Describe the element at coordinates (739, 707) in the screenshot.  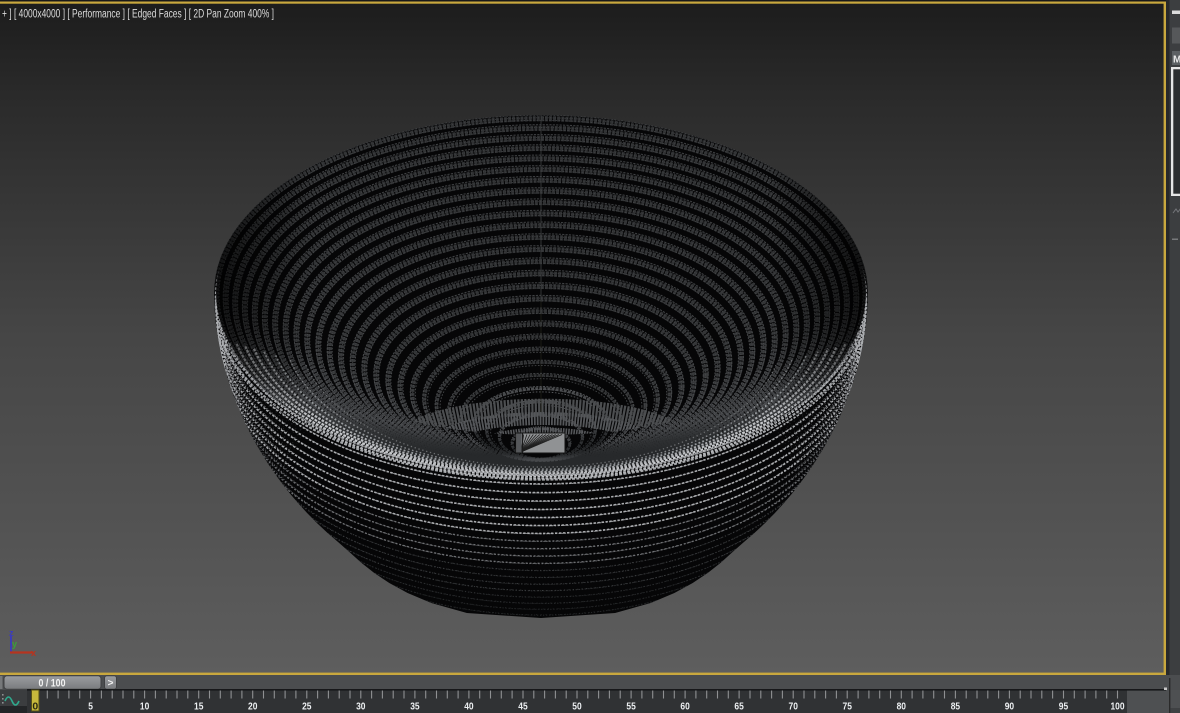
I see `svg-text: 65` at that location.